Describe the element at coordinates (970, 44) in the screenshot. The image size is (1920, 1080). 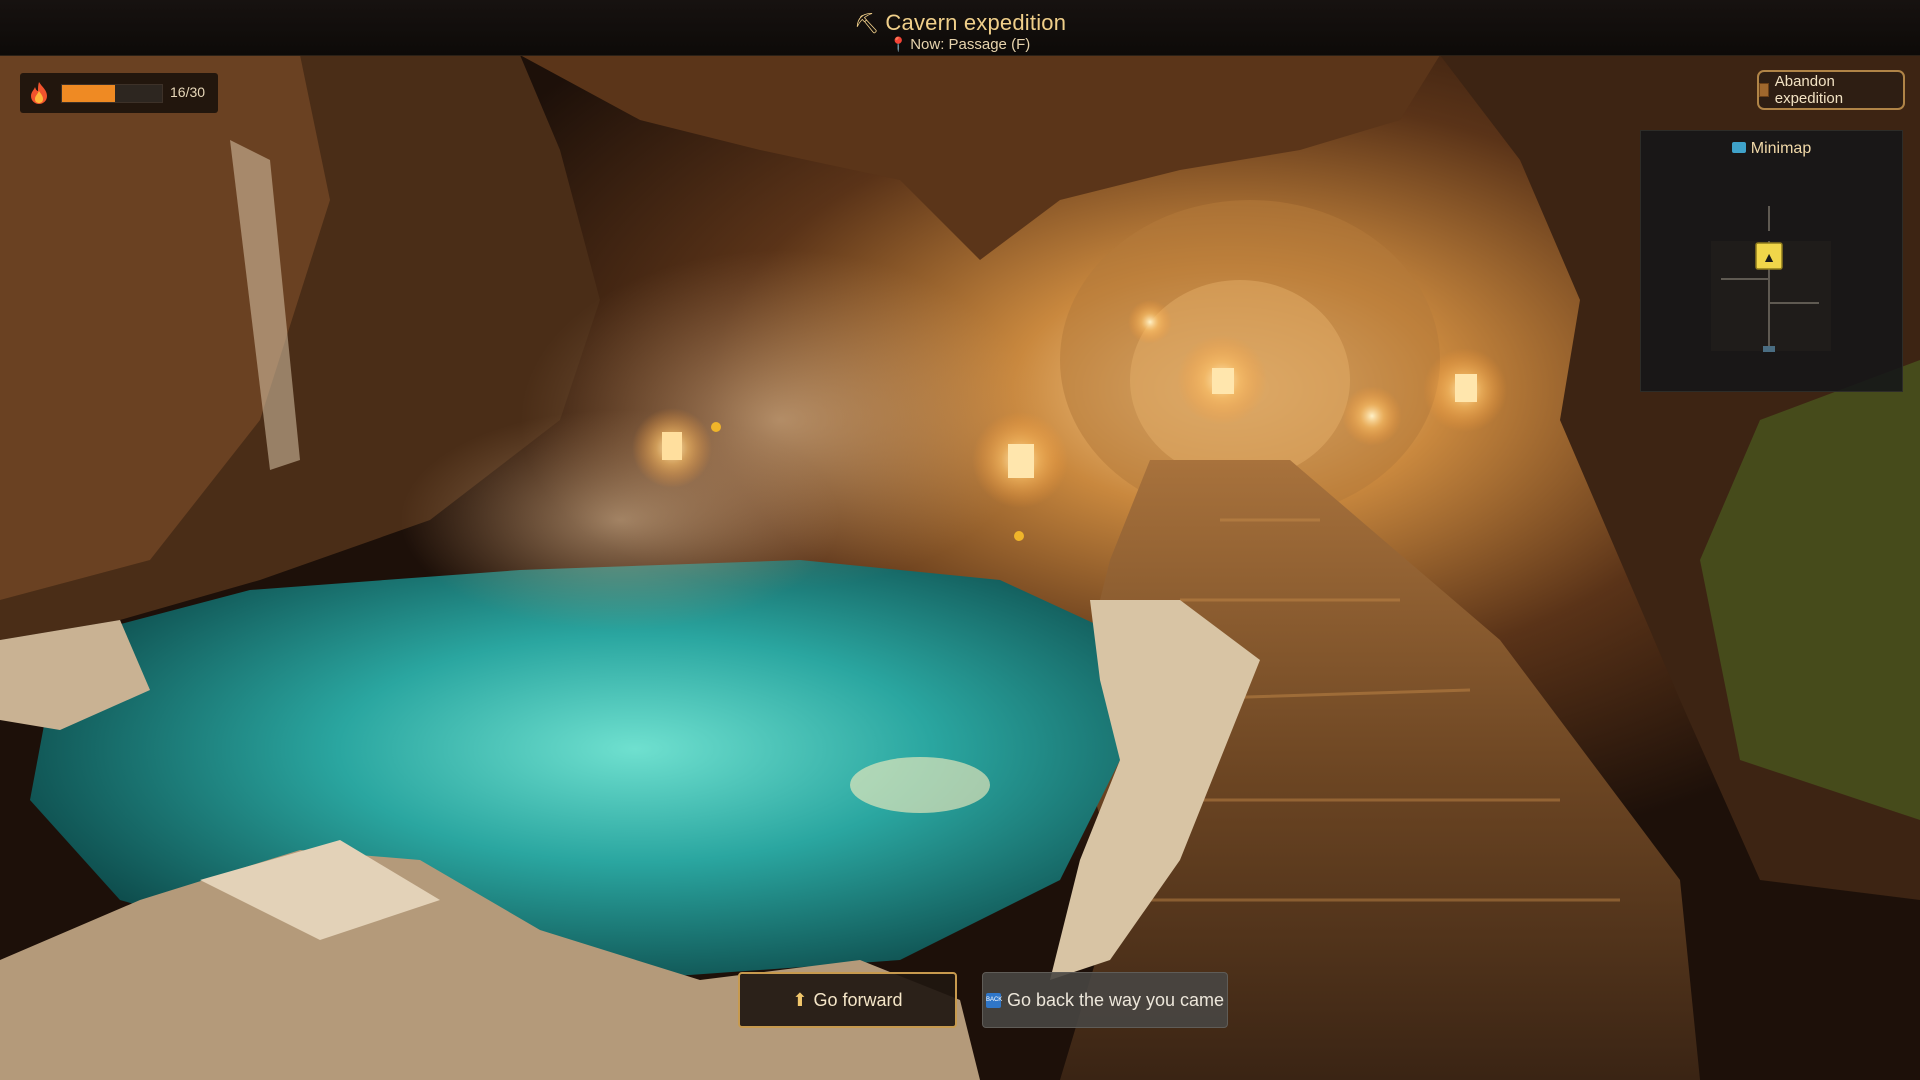
I see `current-location-text: Now: Passage (F)` at that location.